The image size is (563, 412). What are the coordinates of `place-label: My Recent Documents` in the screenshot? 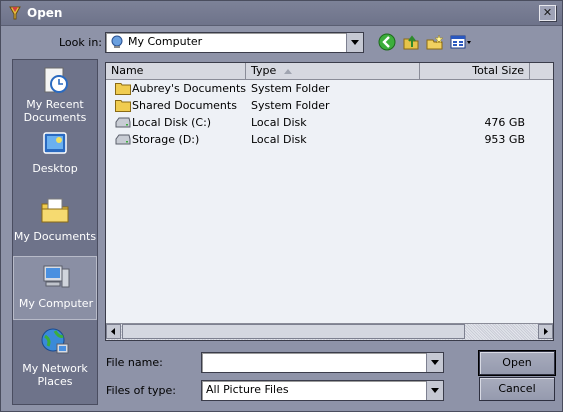 It's located at (55, 111).